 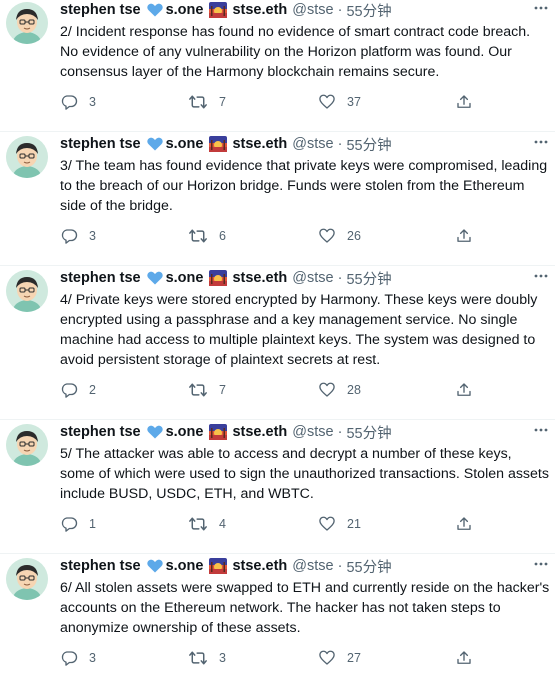 I want to click on like-count: 37, so click(x=354, y=102).